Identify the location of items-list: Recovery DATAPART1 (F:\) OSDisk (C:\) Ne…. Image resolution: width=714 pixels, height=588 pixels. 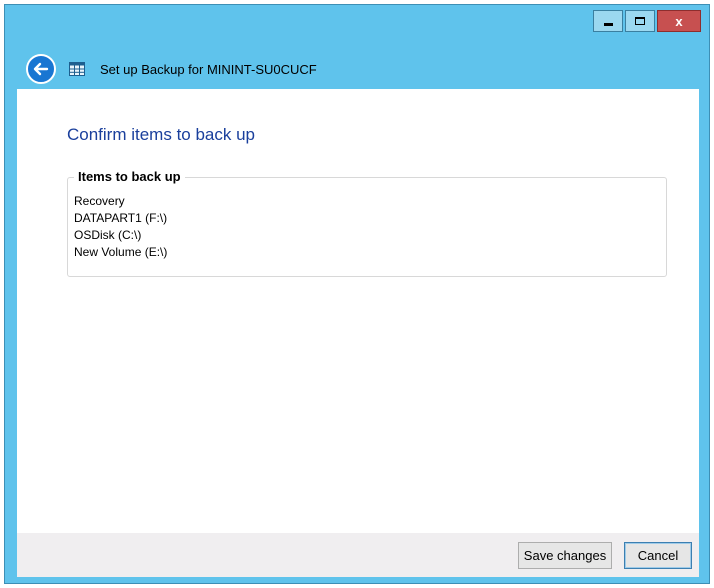
(120, 227).